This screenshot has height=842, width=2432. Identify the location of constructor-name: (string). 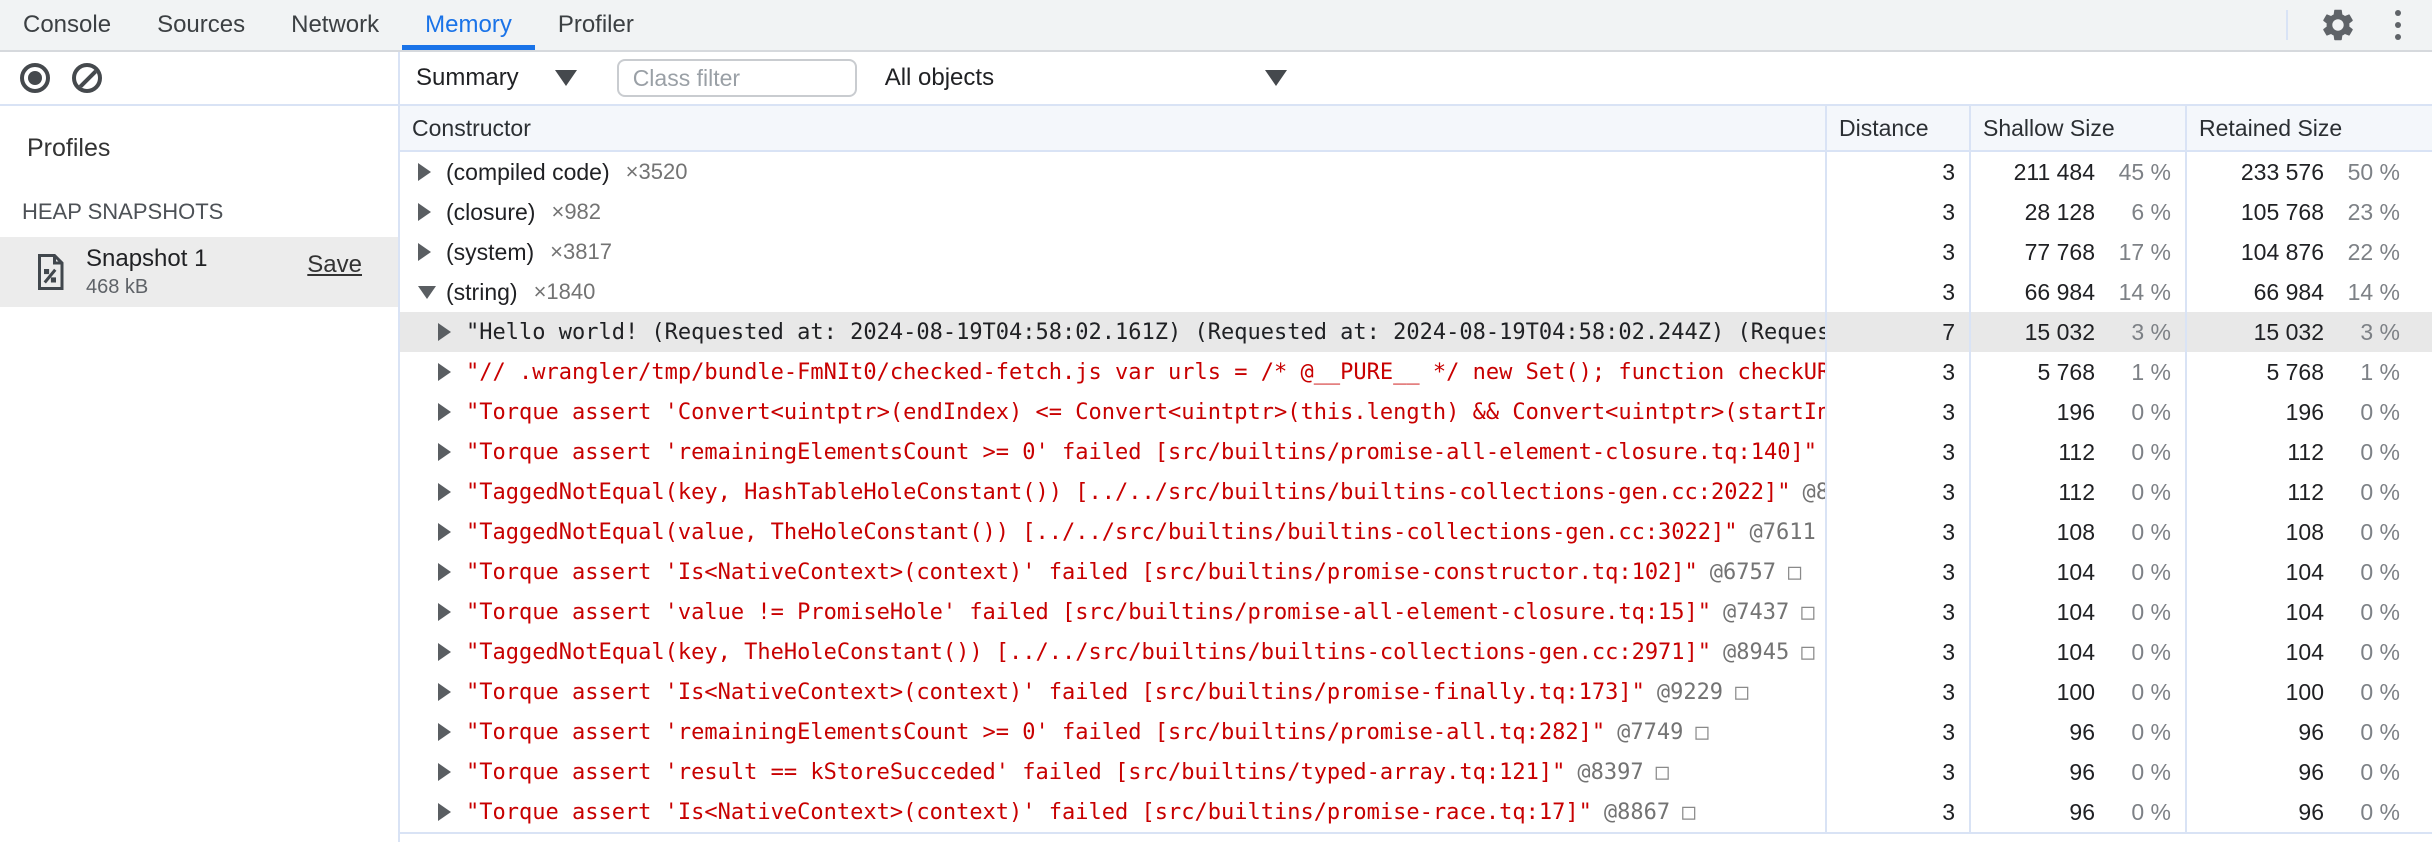
(482, 291).